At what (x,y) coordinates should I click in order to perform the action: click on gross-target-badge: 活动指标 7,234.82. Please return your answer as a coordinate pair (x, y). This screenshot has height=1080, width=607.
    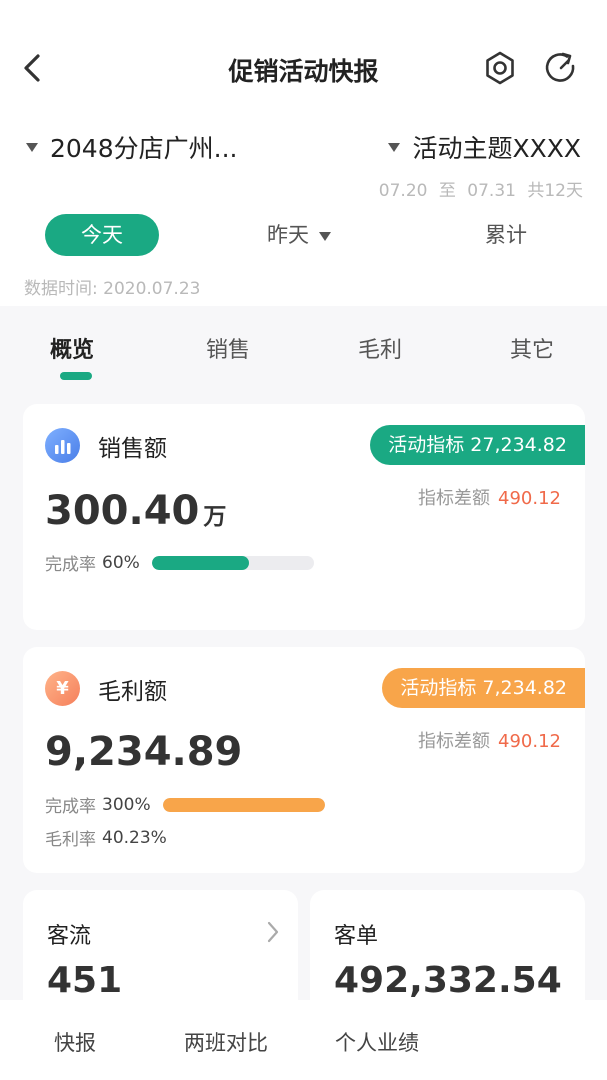
    Looking at the image, I should click on (483, 688).